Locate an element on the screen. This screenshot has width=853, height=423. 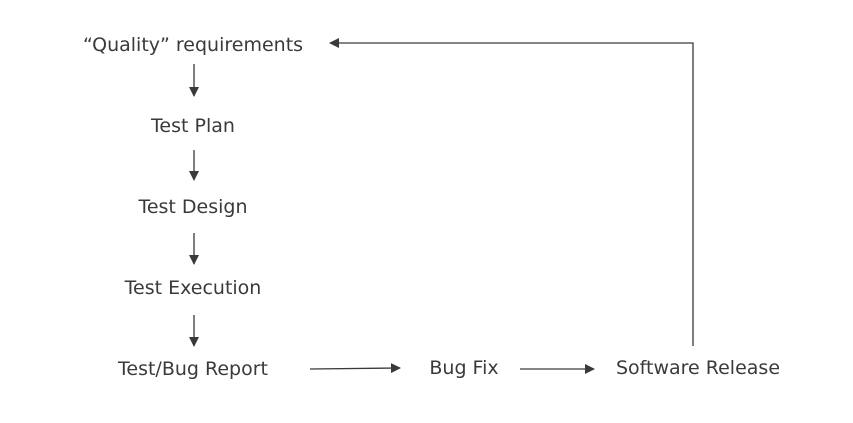
arrow-report-to-fix is located at coordinates (355, 368).